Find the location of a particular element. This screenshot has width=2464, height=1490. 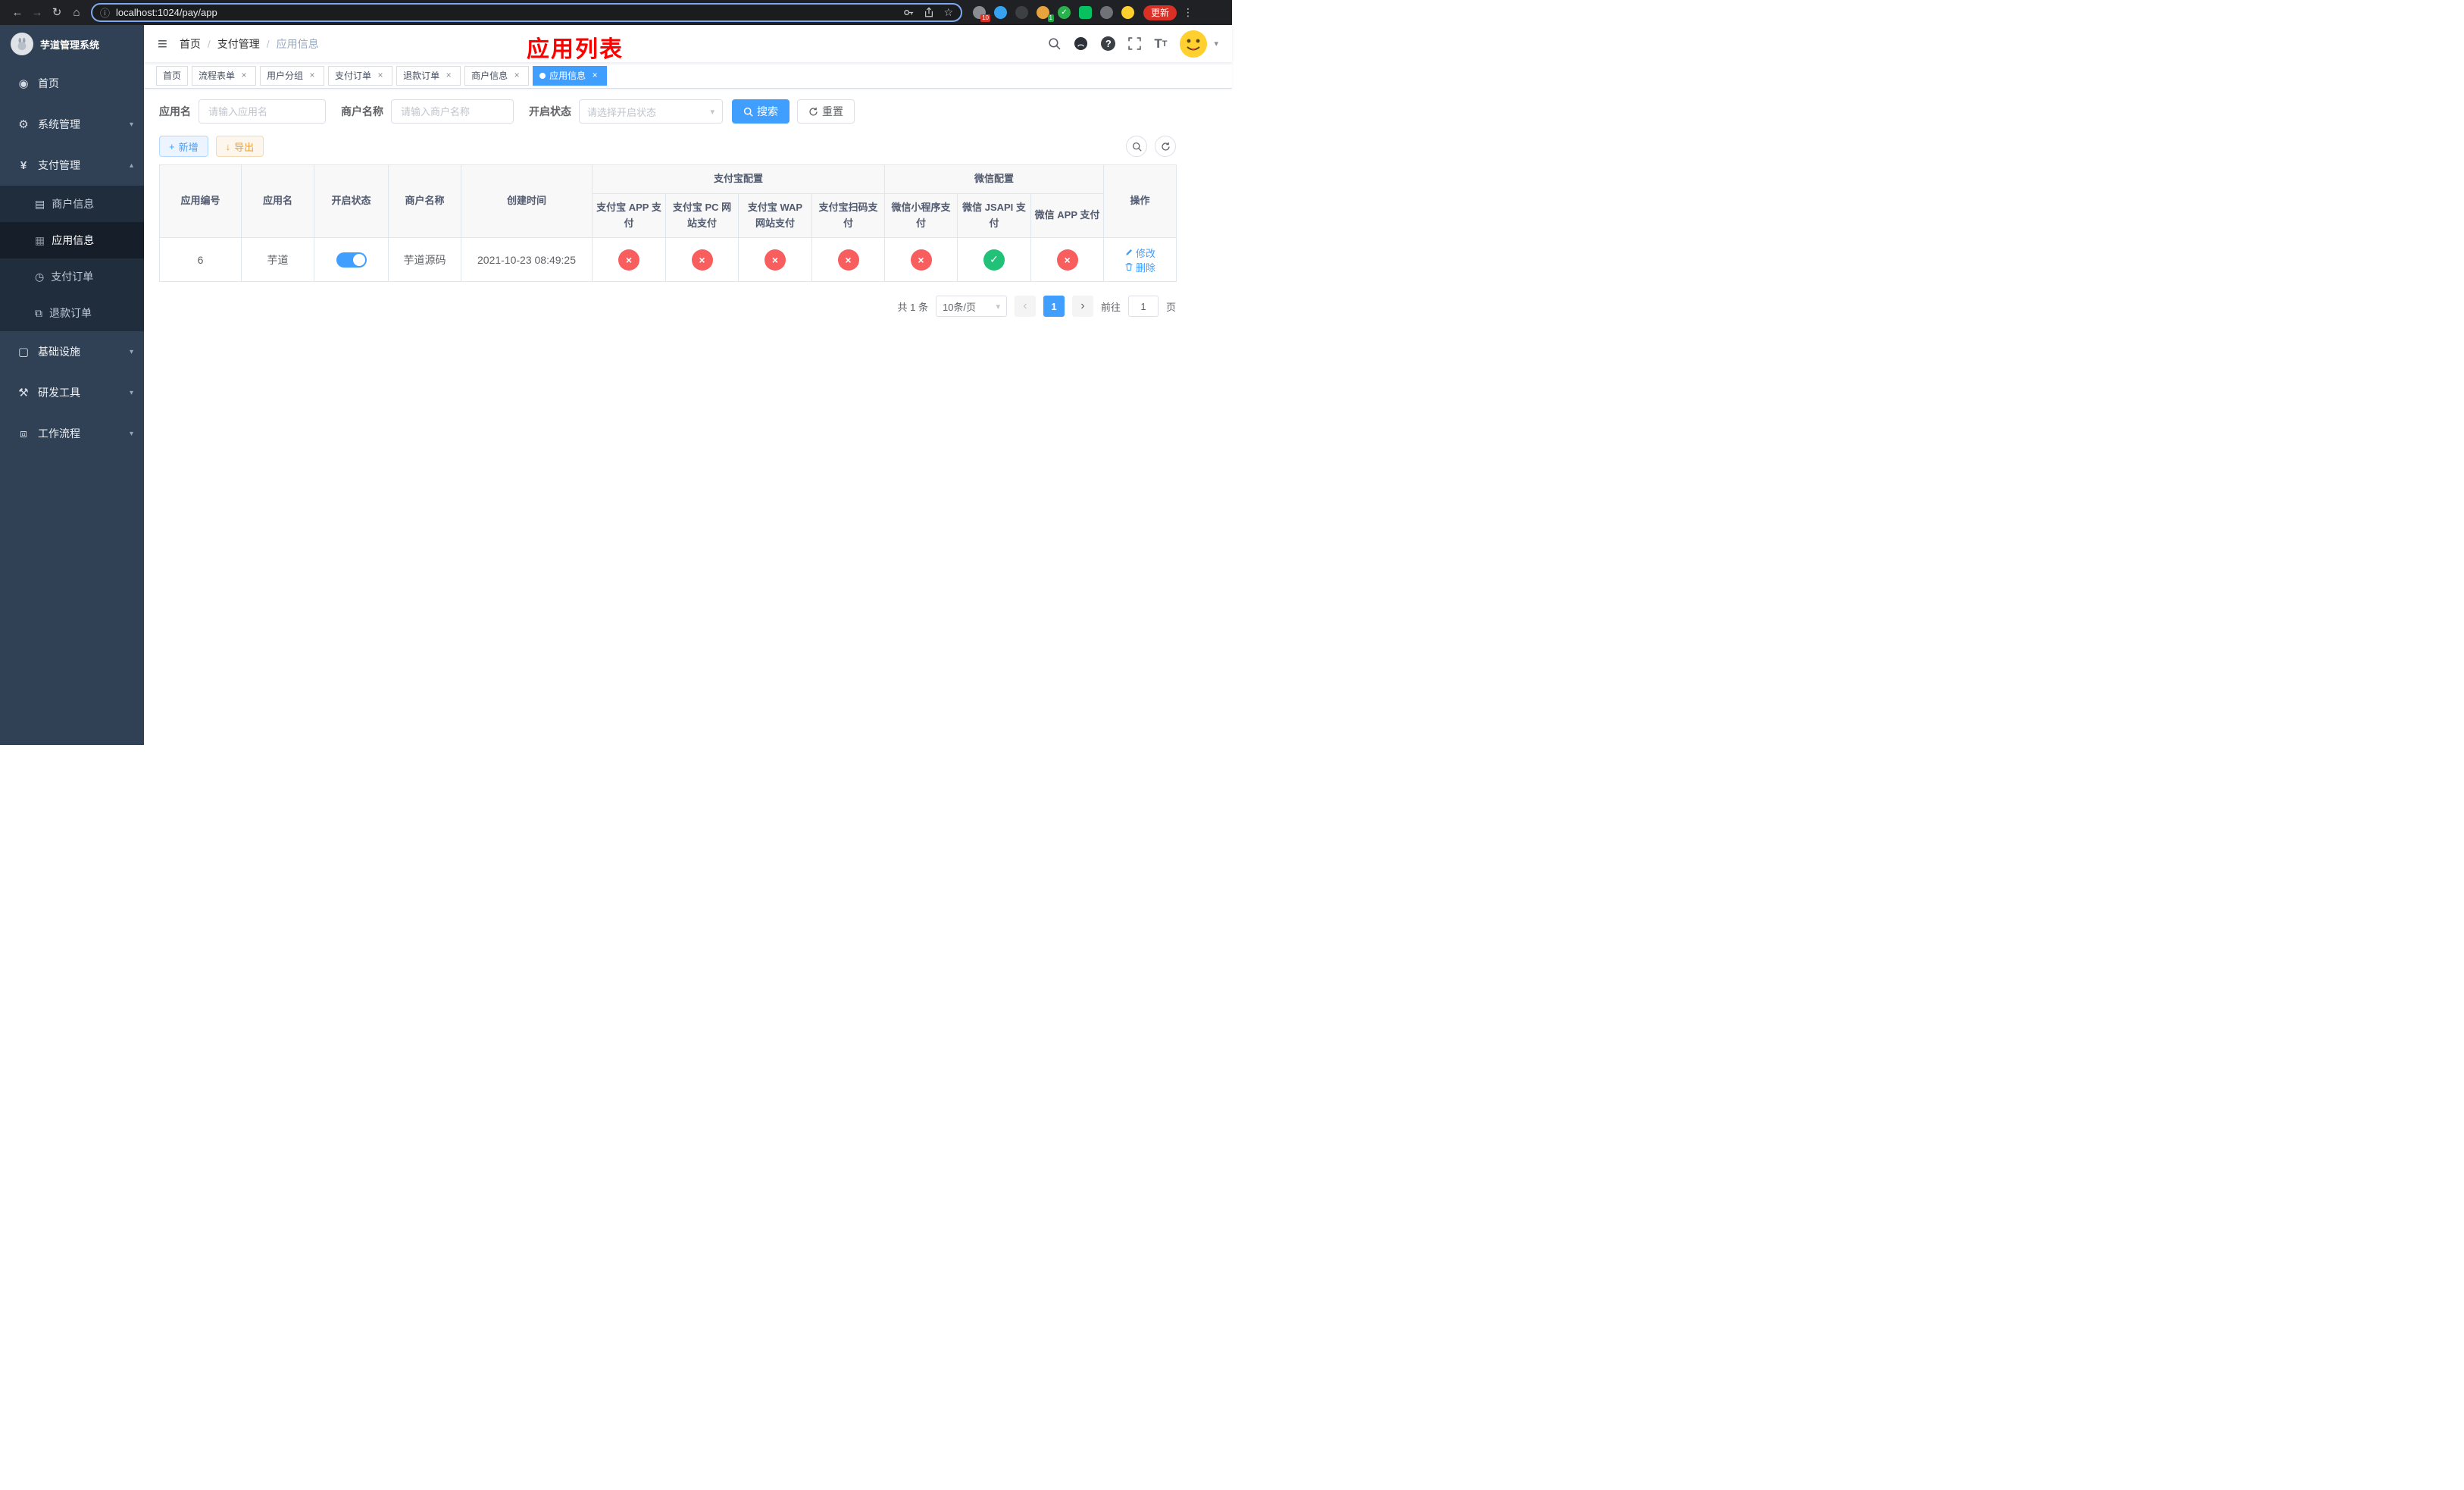

tab-merchant-info: 商户信息 × is located at coordinates (497, 75).